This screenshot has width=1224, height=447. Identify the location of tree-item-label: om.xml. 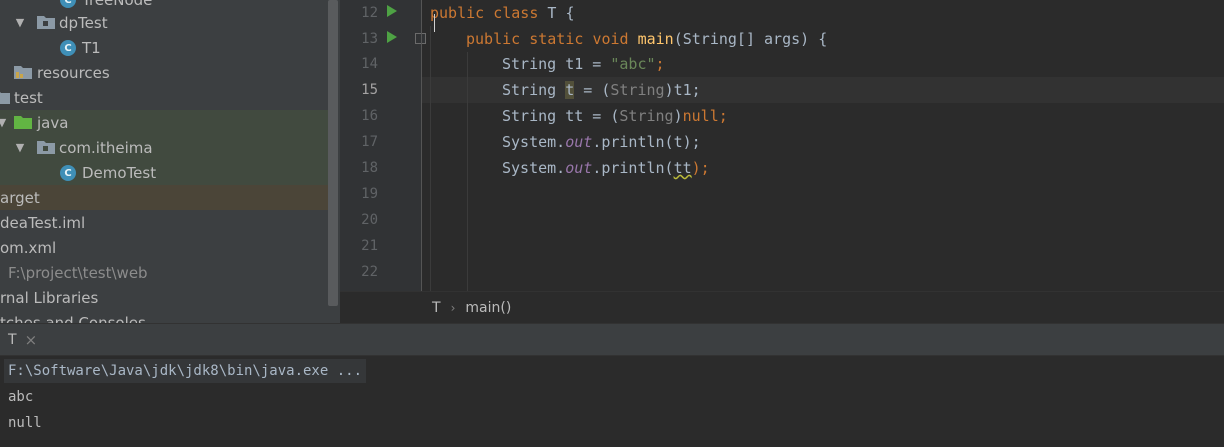
(28, 247).